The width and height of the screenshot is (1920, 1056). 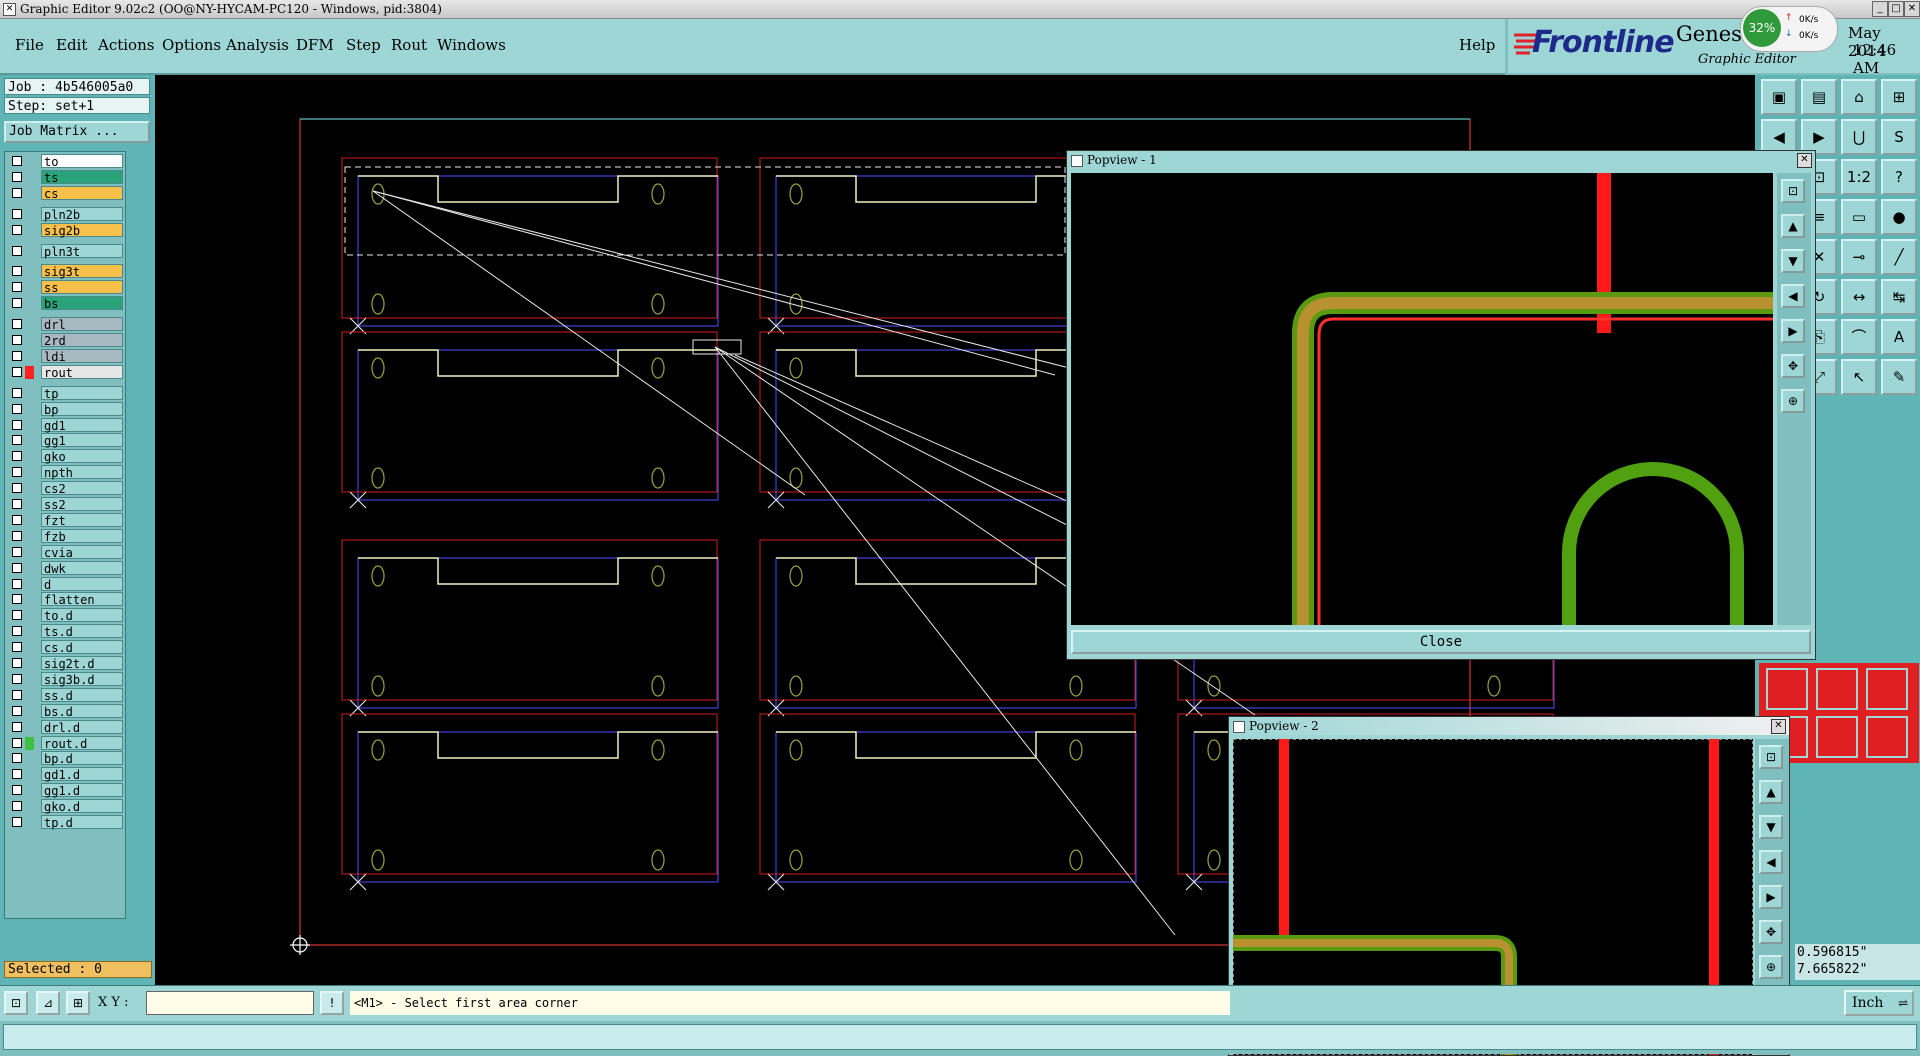 What do you see at coordinates (82, 743) in the screenshot?
I see `layer-name: rout.d` at bounding box center [82, 743].